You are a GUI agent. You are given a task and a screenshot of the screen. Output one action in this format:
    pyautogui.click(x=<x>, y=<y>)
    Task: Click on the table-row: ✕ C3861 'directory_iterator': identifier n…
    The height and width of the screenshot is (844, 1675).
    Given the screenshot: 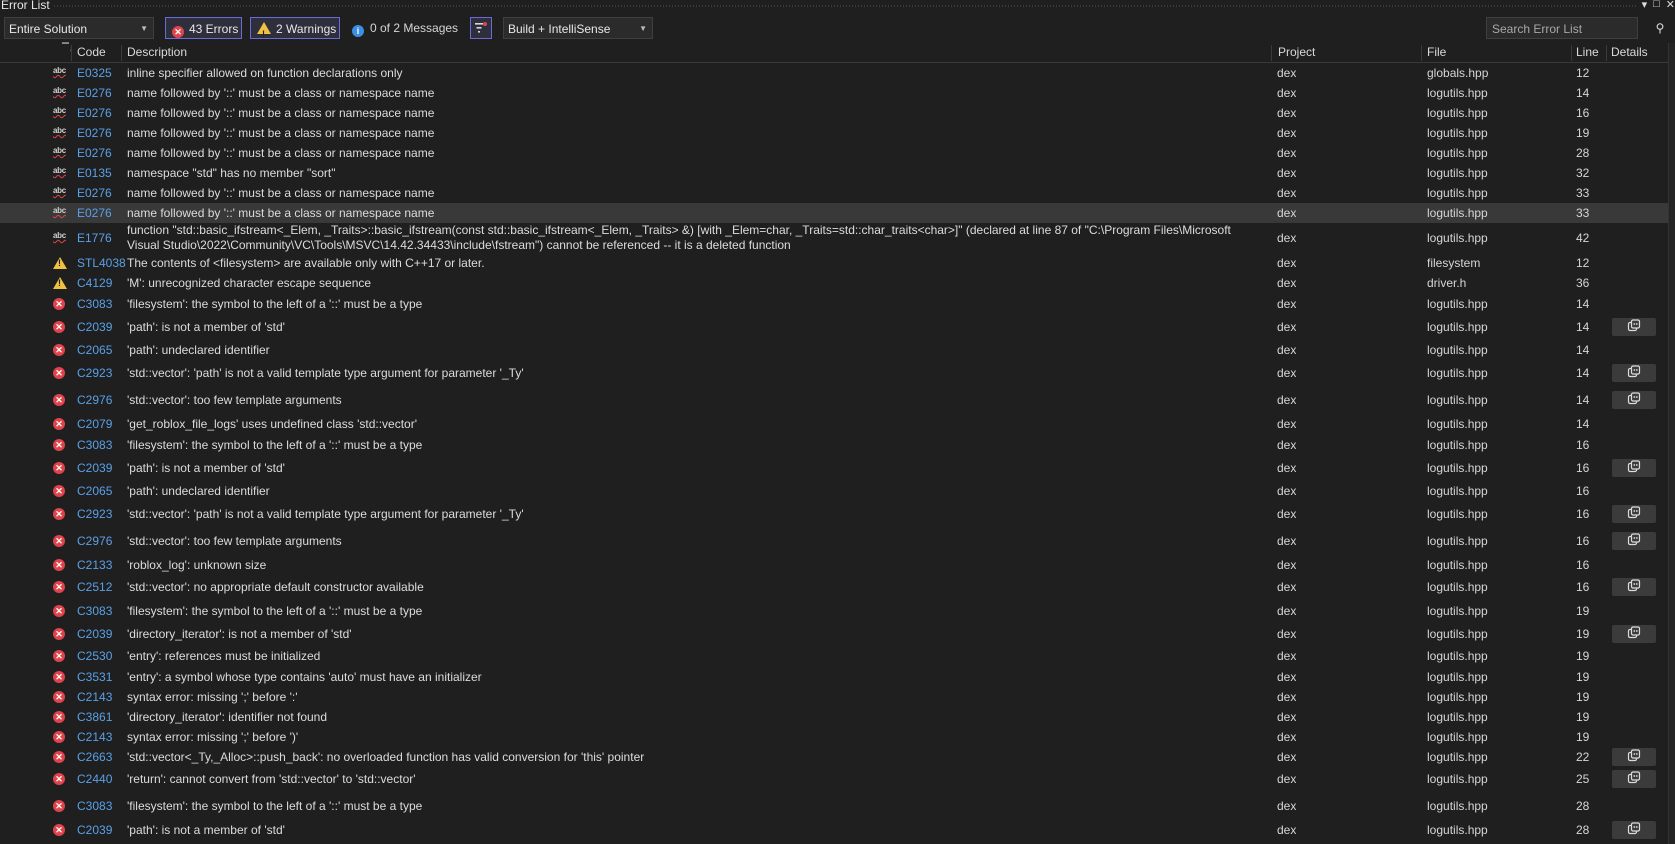 What is the action you would take?
    pyautogui.click(x=834, y=717)
    